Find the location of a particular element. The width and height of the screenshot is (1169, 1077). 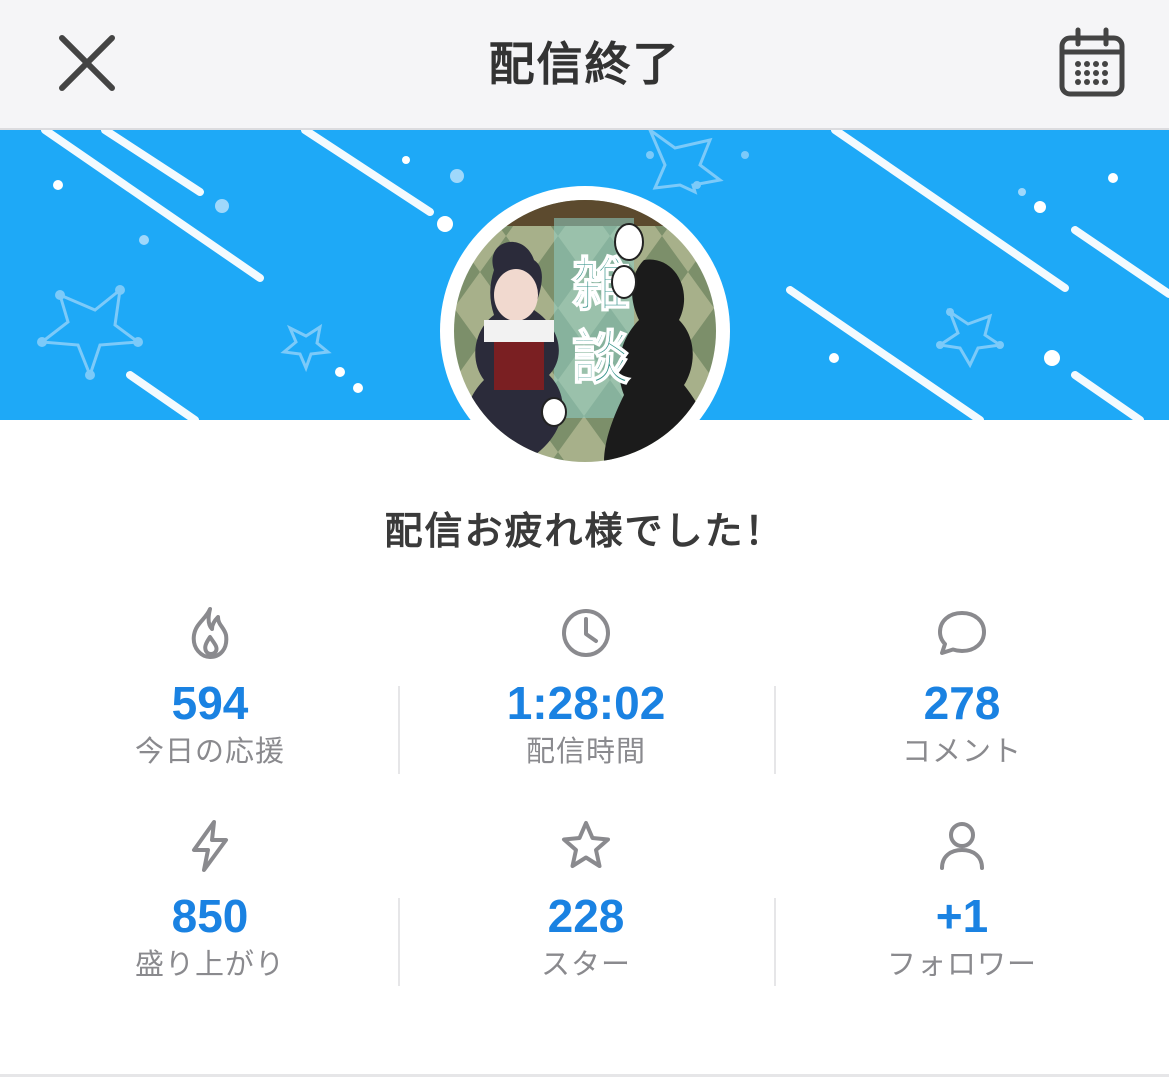

calendar-icon is located at coordinates (1092, 62).